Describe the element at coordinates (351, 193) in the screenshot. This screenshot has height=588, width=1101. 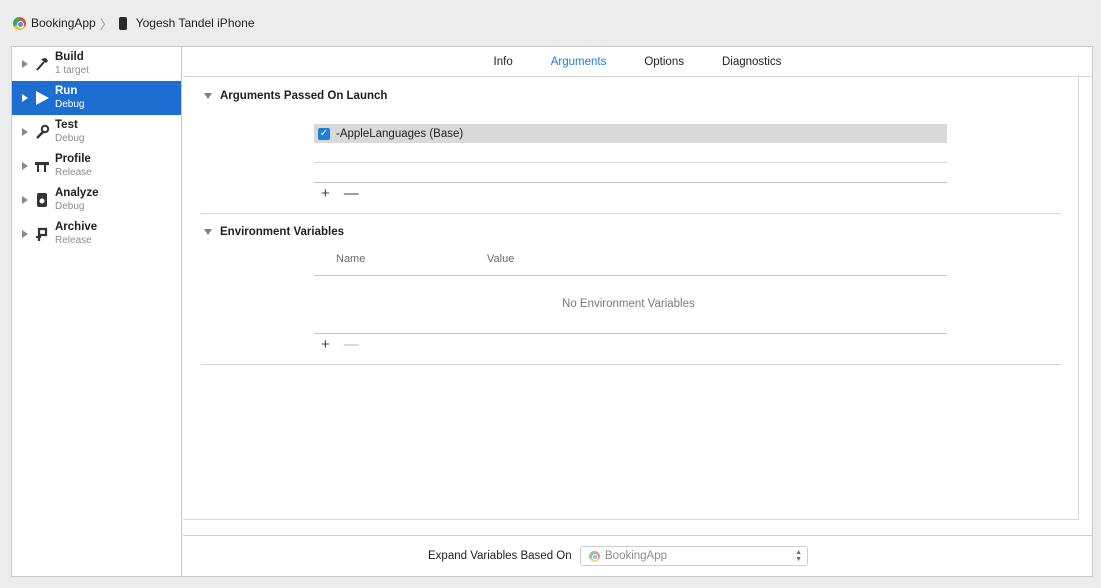
I see `remove-argument-button: —` at that location.